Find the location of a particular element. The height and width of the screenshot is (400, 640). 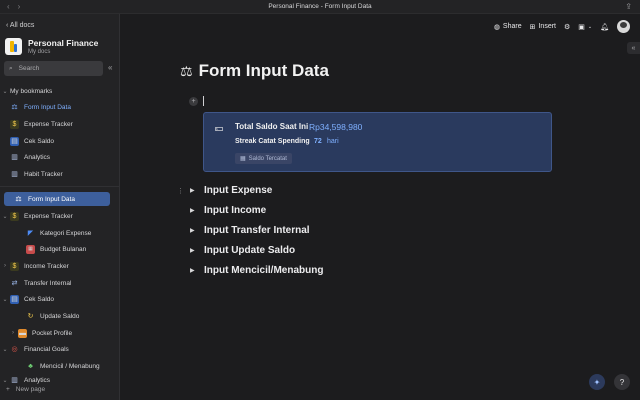

search-icon: ⌕ is located at coordinates (11, 68).